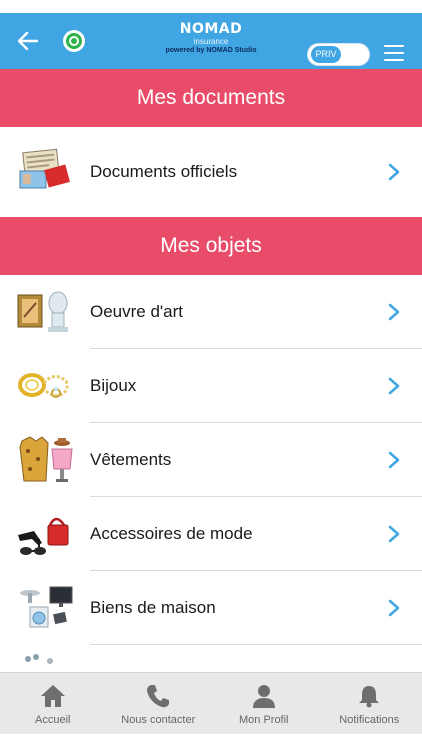 Image resolution: width=422 pixels, height=750 pixels. I want to click on tab-label: Accueil, so click(53, 720).